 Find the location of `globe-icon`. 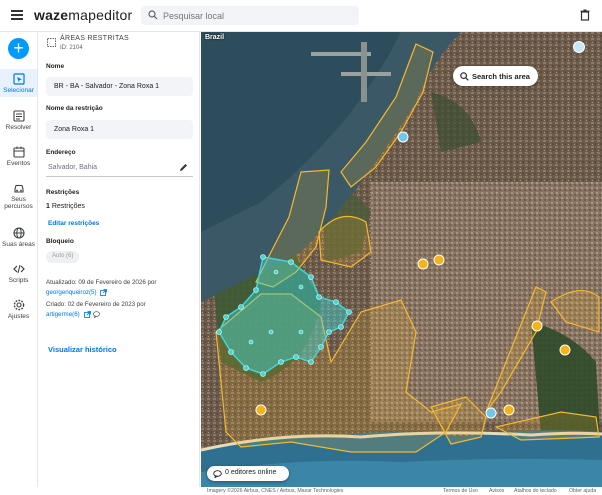

globe-icon is located at coordinates (18, 233).